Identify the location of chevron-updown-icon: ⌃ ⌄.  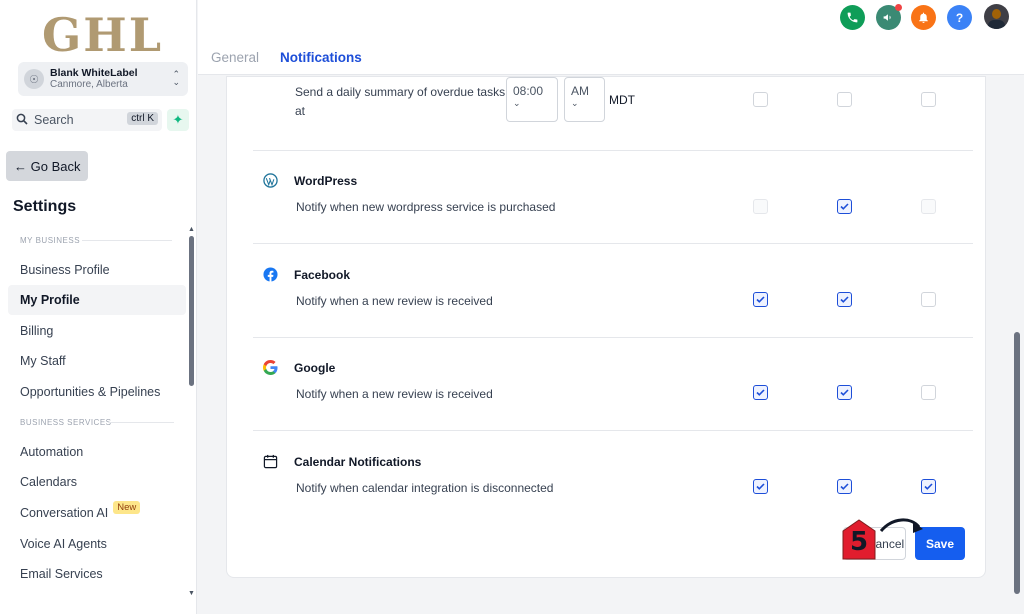
(176, 78).